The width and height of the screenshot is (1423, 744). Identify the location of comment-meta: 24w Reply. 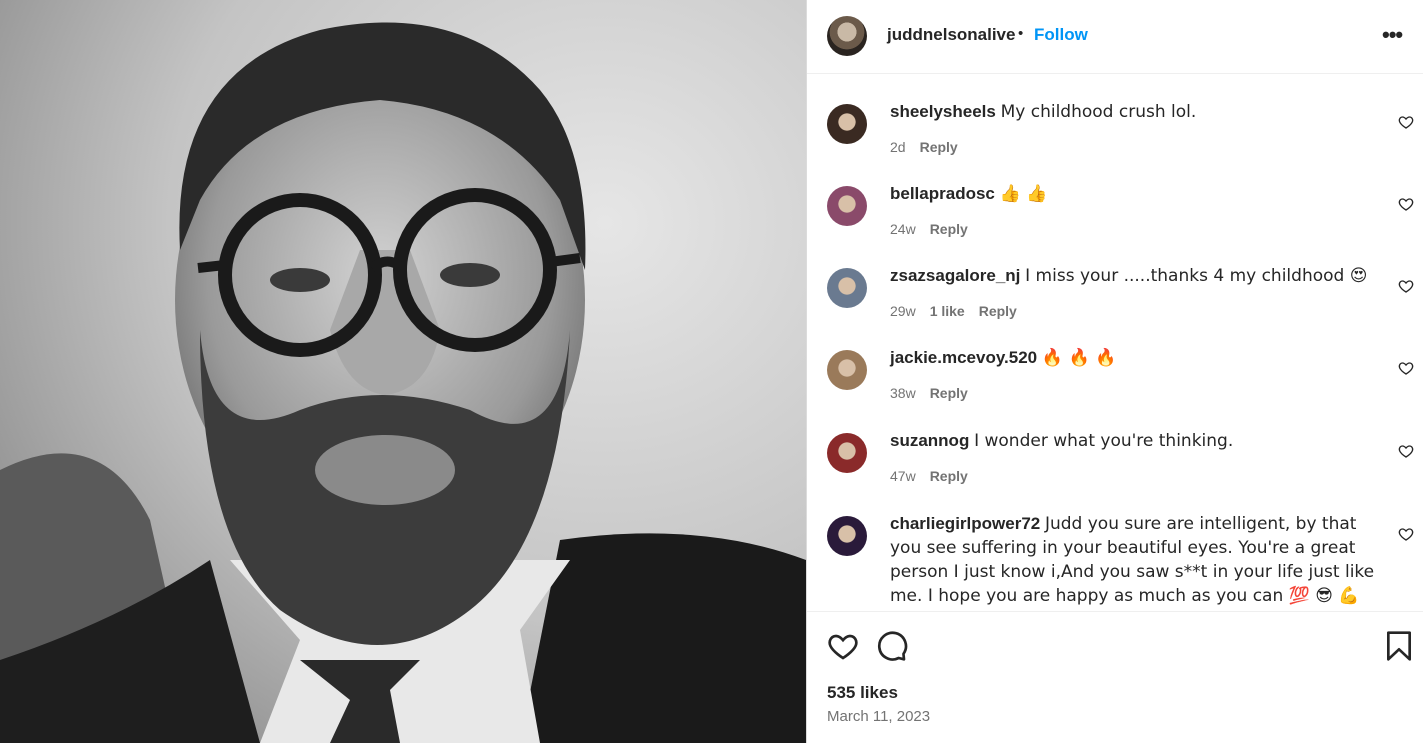
(936, 229).